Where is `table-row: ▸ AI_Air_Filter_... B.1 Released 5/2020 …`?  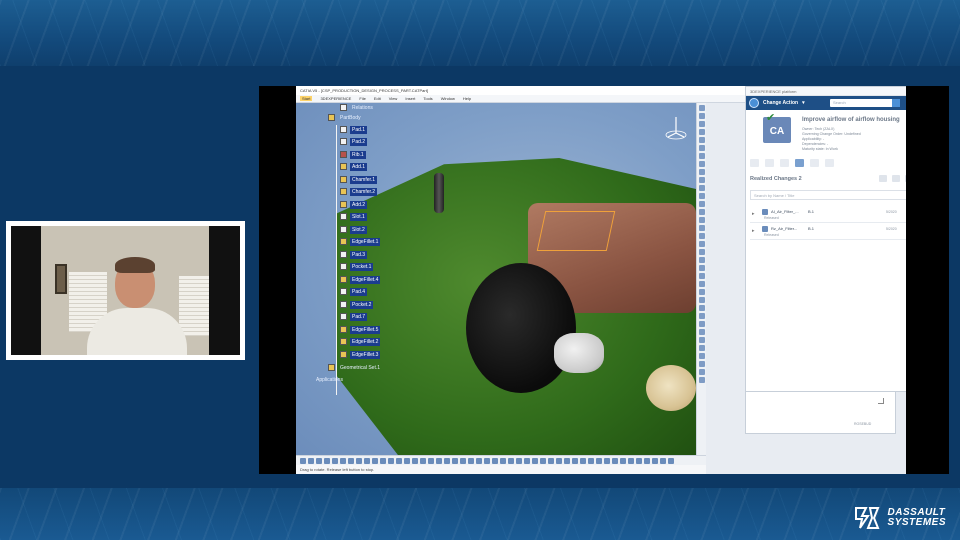 table-row: ▸ AI_Air_Filter_... B.1 Released 5/2020 … is located at coordinates (828, 215).